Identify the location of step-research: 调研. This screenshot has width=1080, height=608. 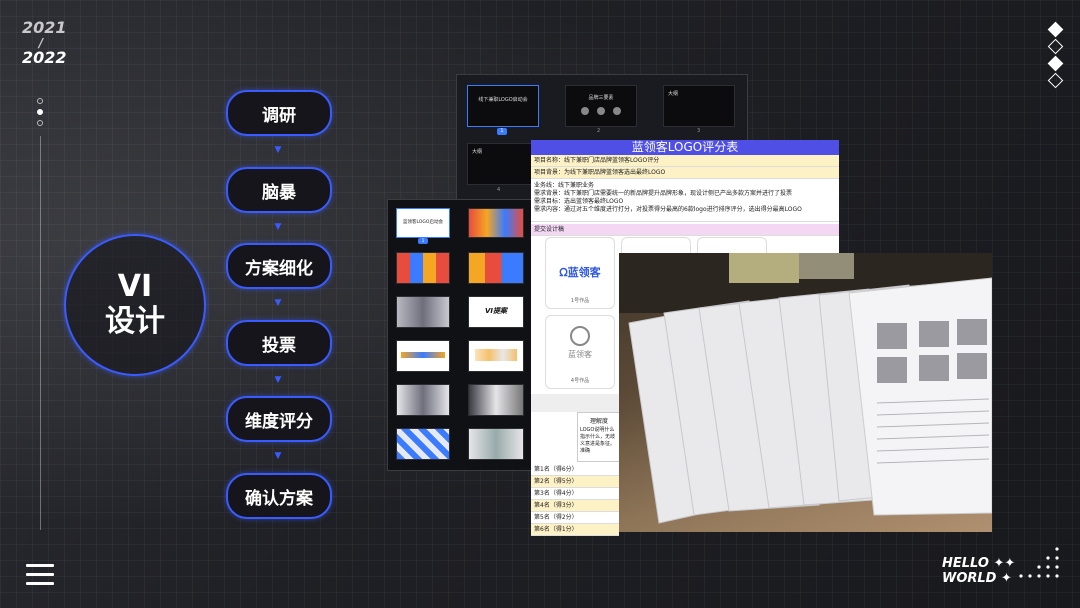
(279, 113).